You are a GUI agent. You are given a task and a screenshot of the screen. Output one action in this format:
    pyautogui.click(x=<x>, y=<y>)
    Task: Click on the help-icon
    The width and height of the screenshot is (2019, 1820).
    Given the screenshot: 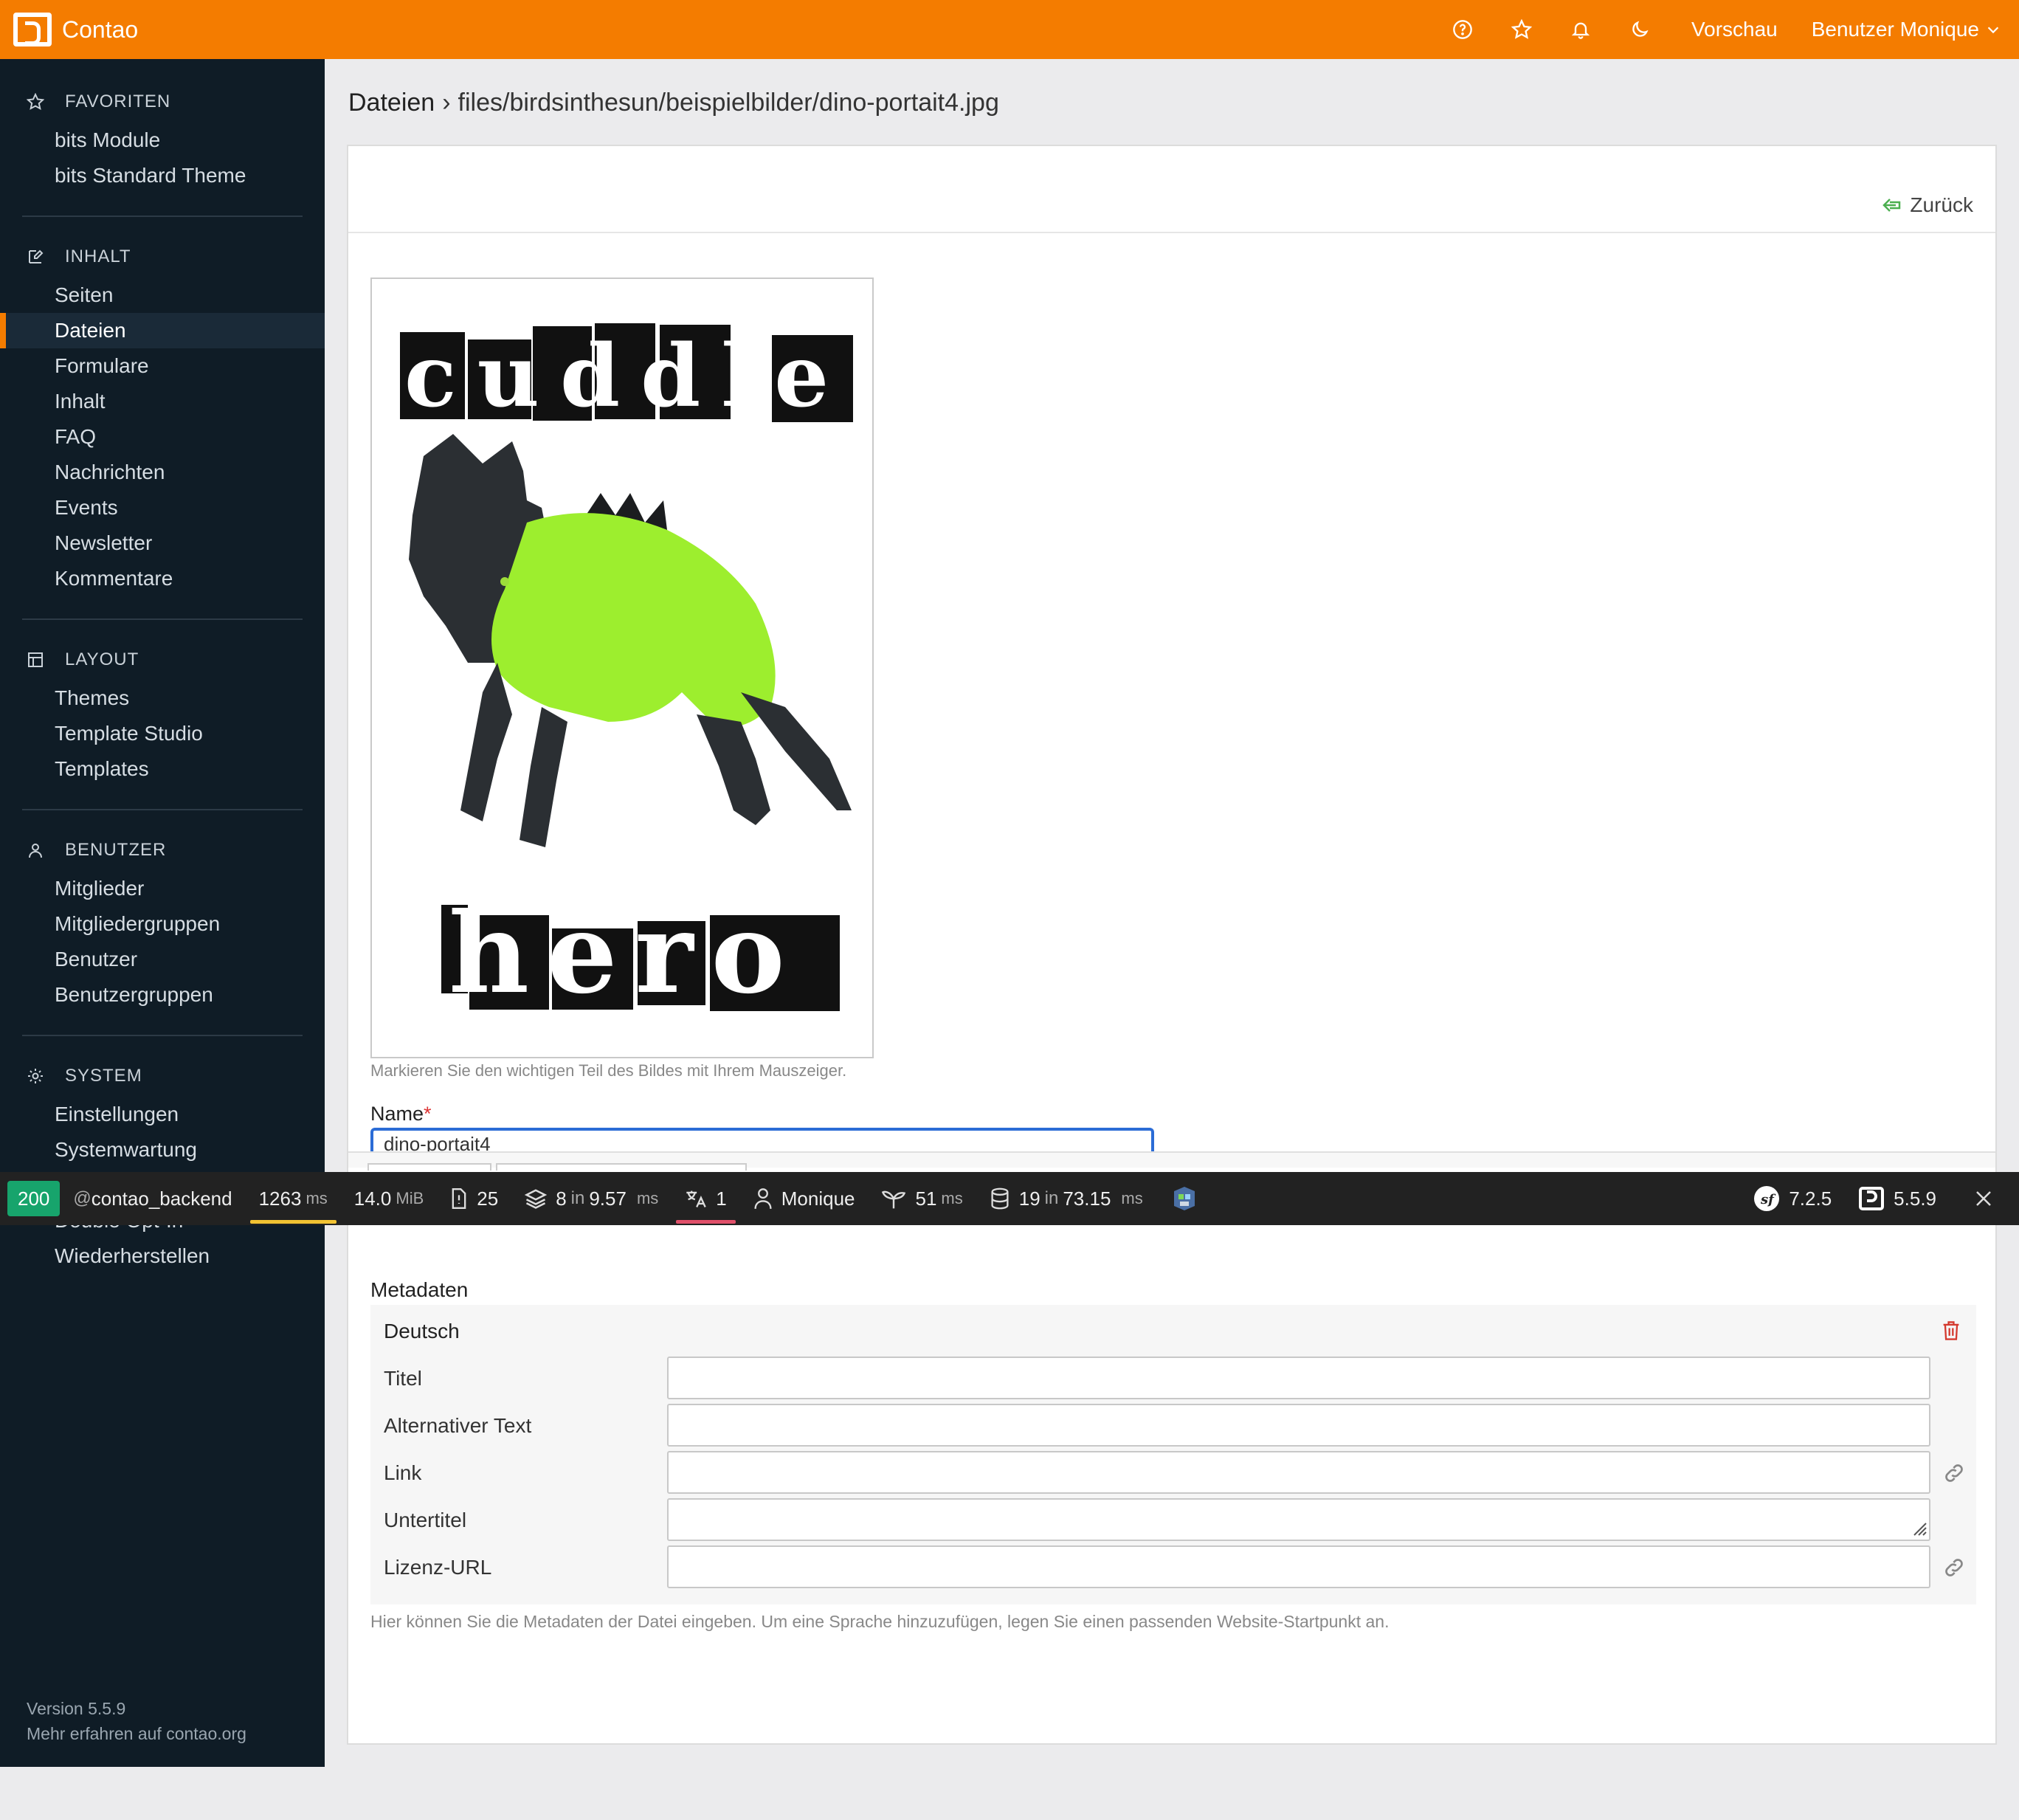 What is the action you would take?
    pyautogui.click(x=1462, y=30)
    